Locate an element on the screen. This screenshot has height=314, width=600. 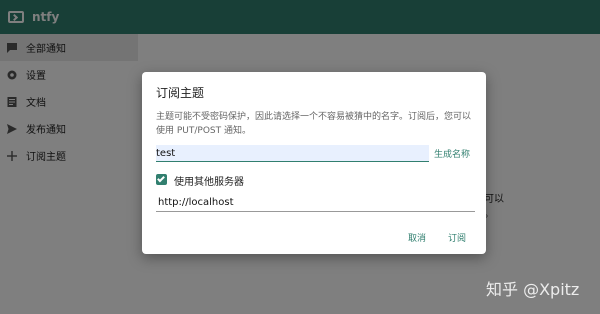
server-url-input is located at coordinates (315, 202).